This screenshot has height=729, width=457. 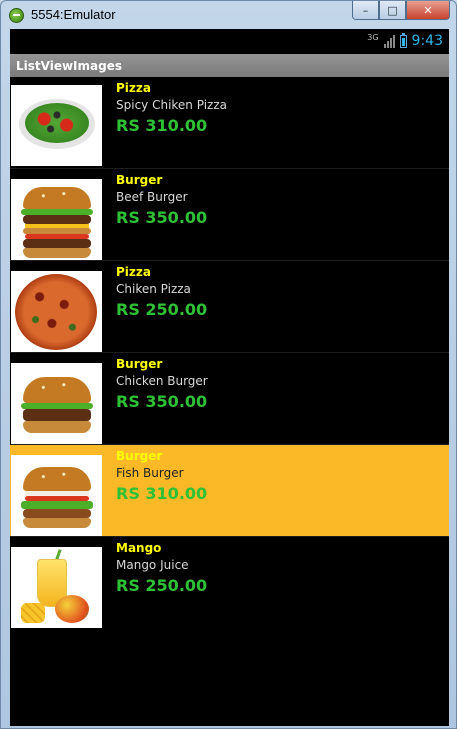 What do you see at coordinates (229, 65) in the screenshot?
I see `action-bar: ListViewImages` at bounding box center [229, 65].